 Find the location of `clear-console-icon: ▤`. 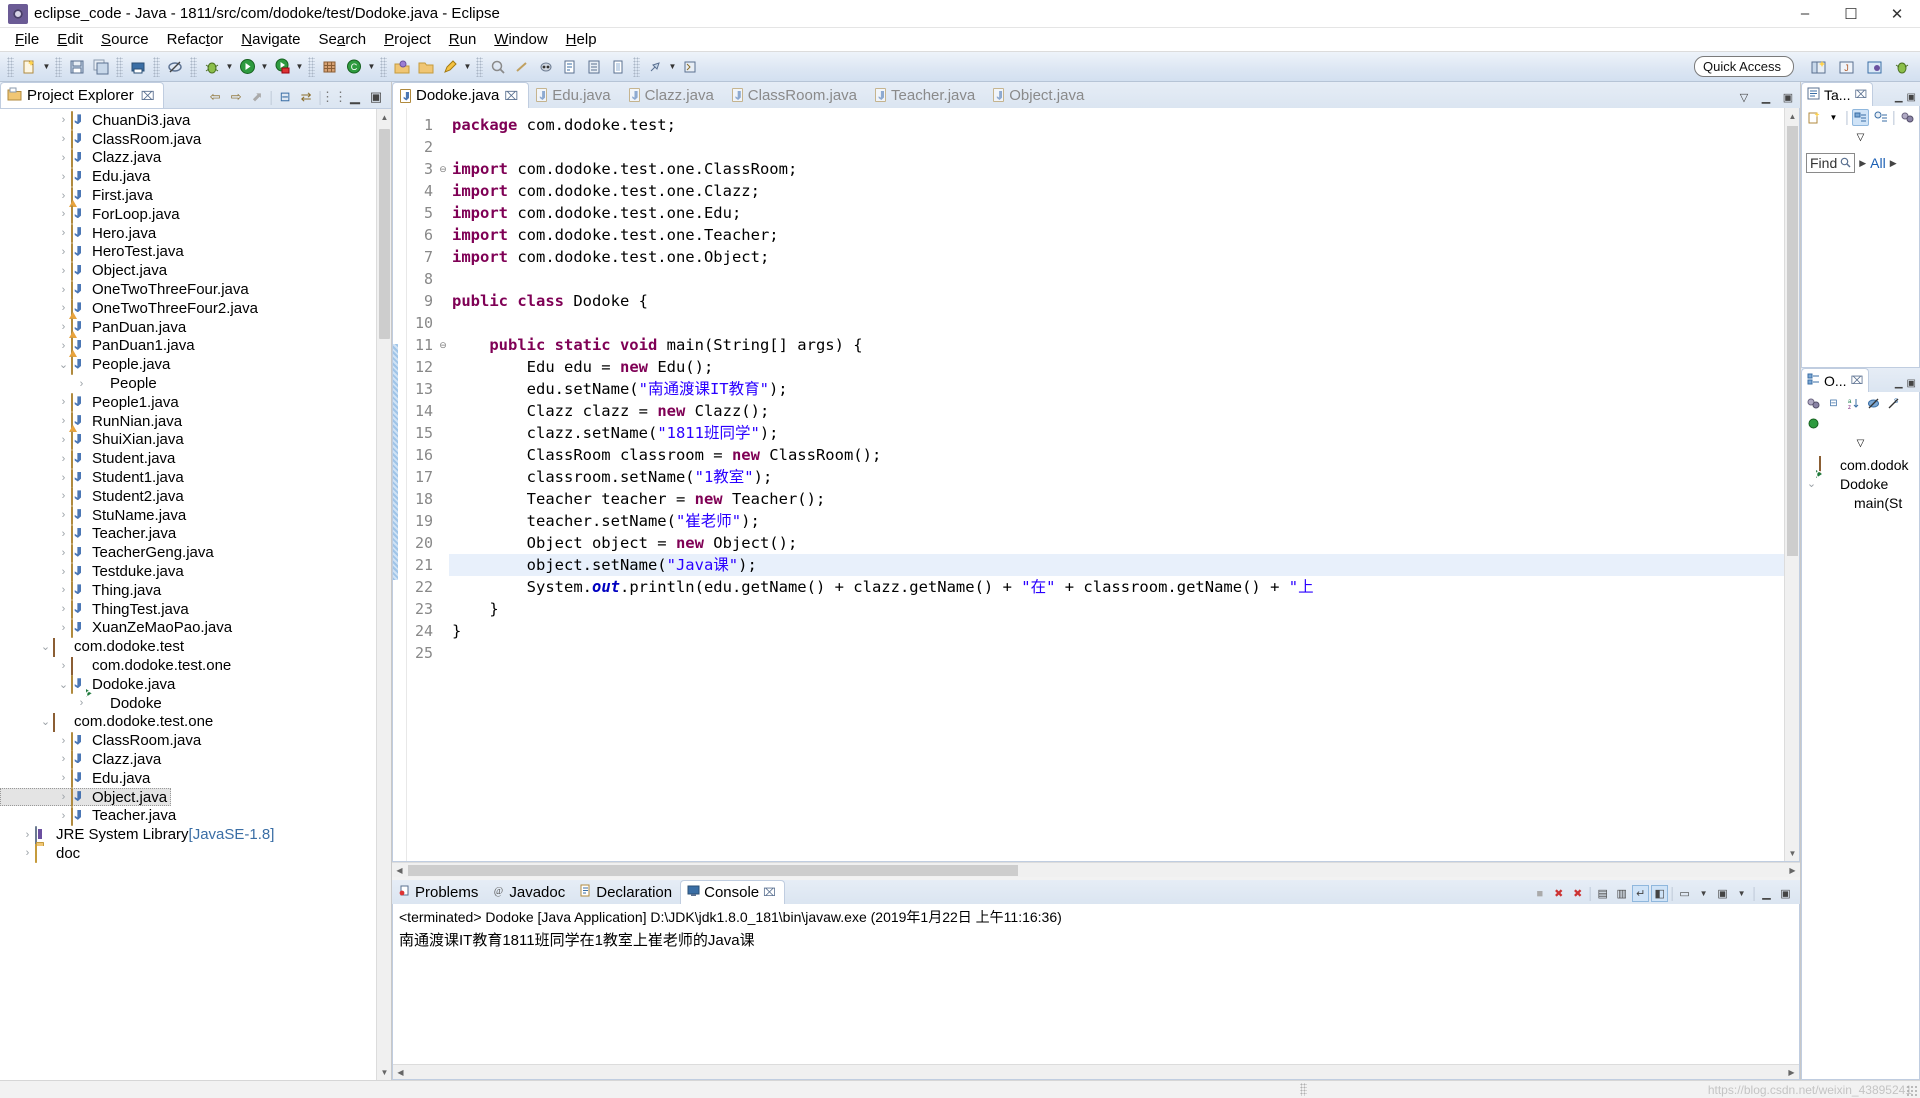

clear-console-icon: ▤ is located at coordinates (1602, 893).